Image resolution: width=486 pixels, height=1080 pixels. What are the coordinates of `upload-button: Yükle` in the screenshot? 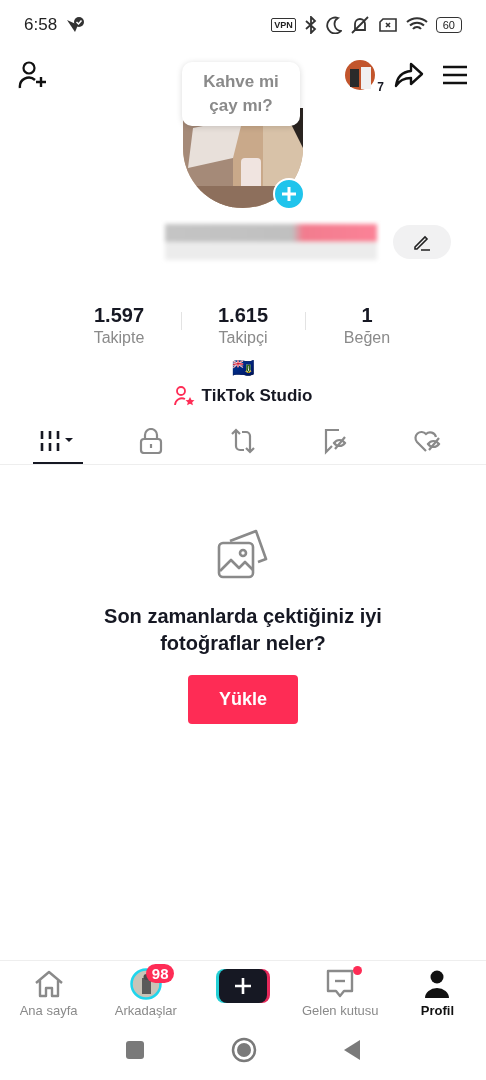 It's located at (243, 699).